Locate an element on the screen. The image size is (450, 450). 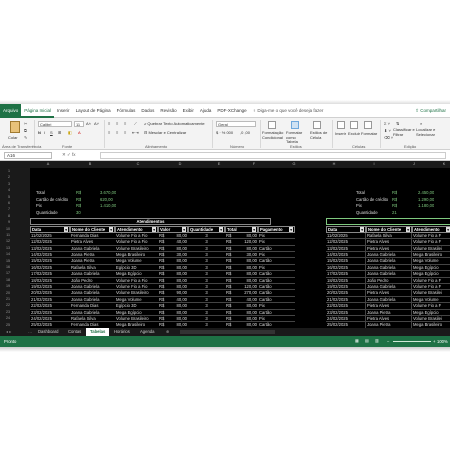
tab-formulas: Fórmulas is located at coordinates (126, 111).